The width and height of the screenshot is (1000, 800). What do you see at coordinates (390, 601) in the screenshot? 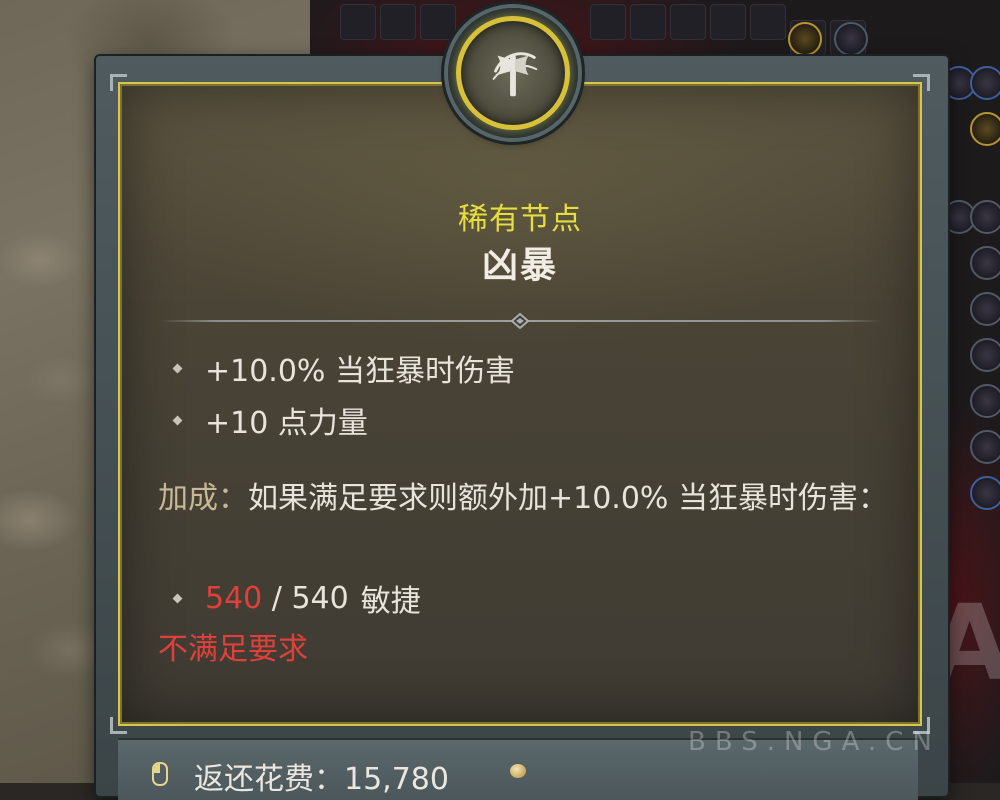
I see `requirement-attribute: 敏捷` at bounding box center [390, 601].